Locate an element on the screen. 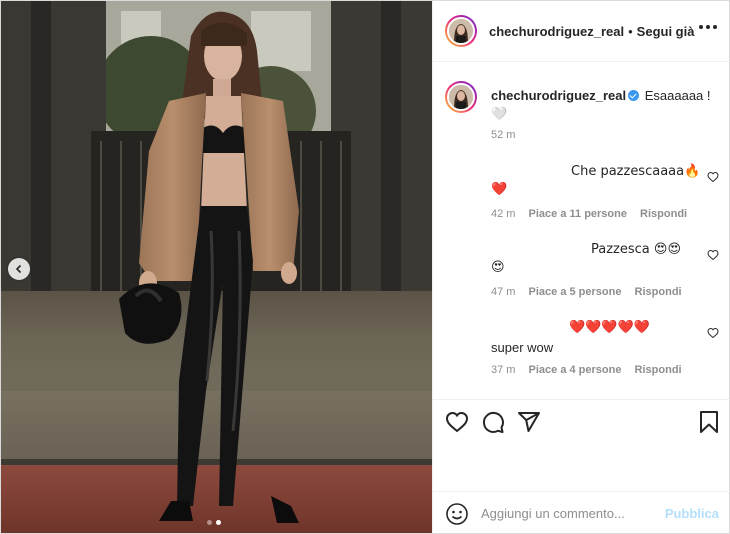 The height and width of the screenshot is (534, 730). chevron-left-icon is located at coordinates (18, 269).